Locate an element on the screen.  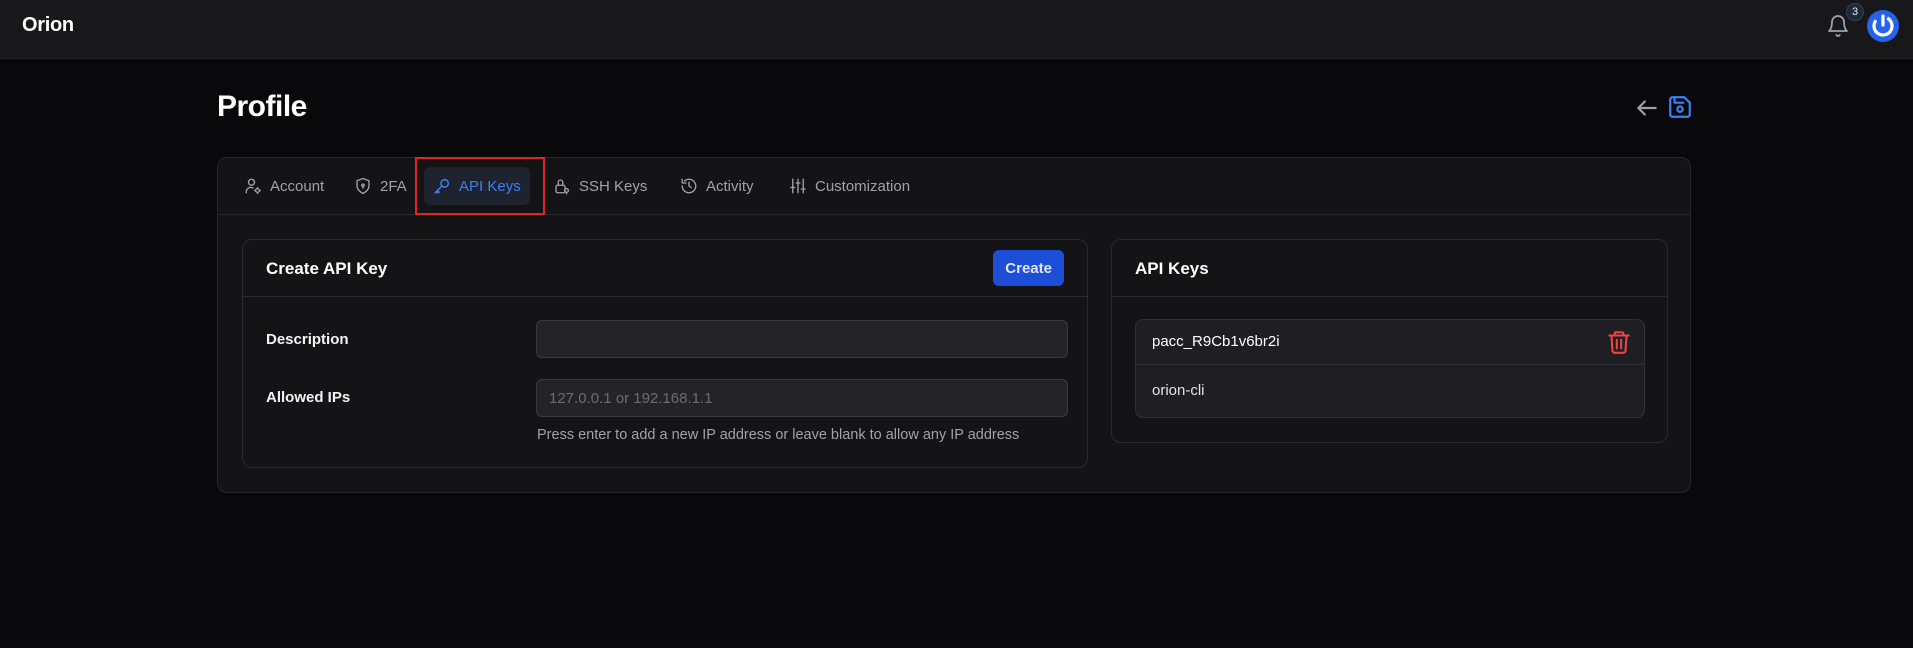
key-name: orion-cli is located at coordinates (1178, 390).